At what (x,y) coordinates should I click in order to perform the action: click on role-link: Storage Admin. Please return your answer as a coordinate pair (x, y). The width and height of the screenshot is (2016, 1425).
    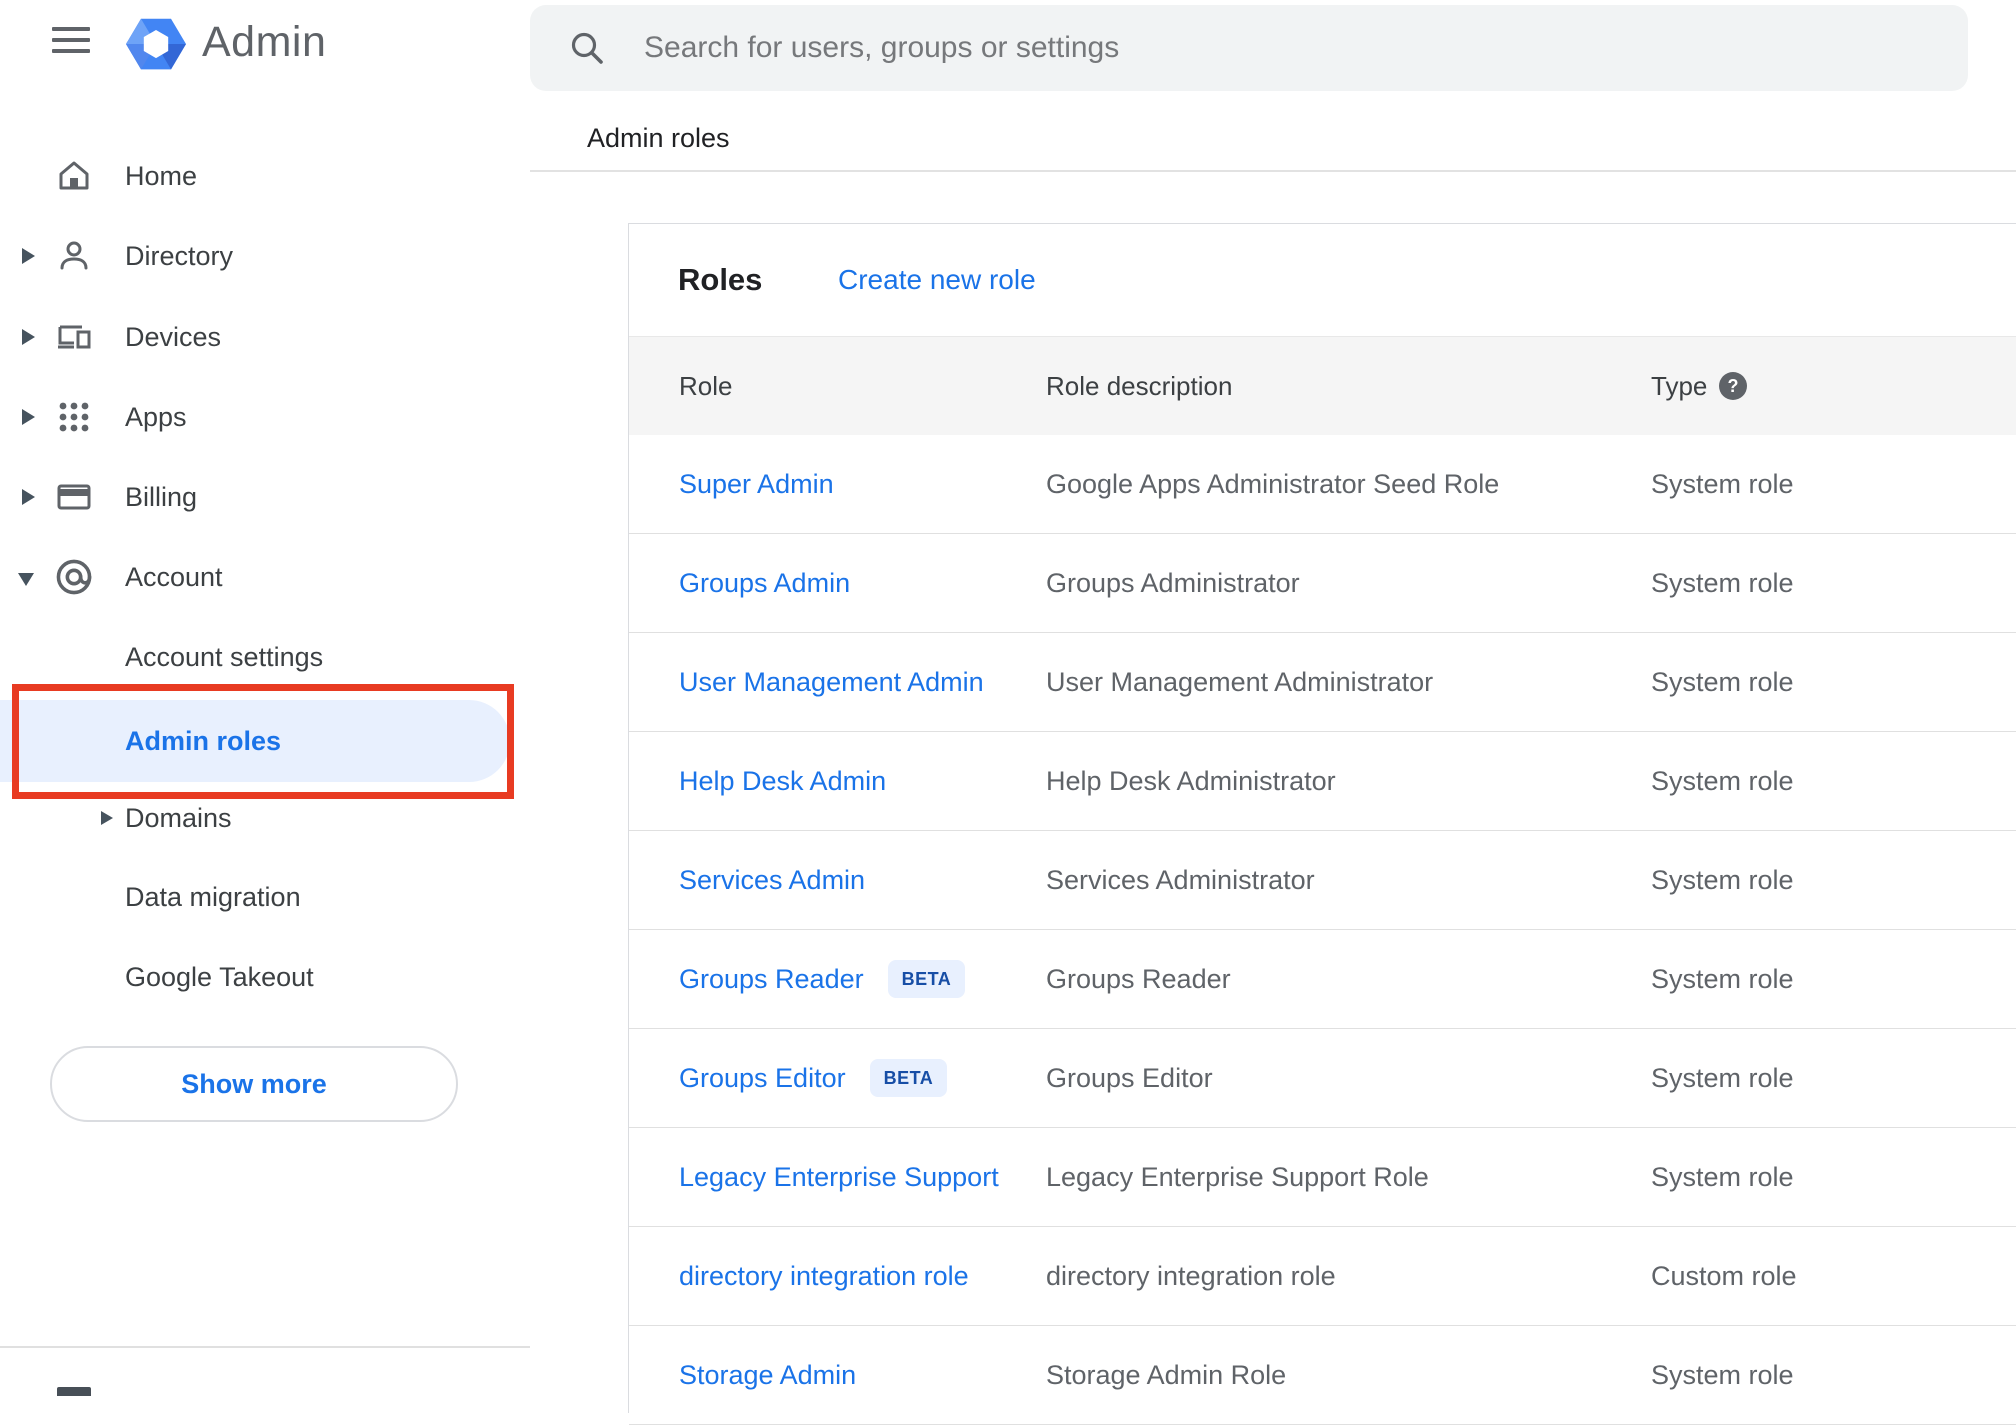
    Looking at the image, I should click on (767, 1375).